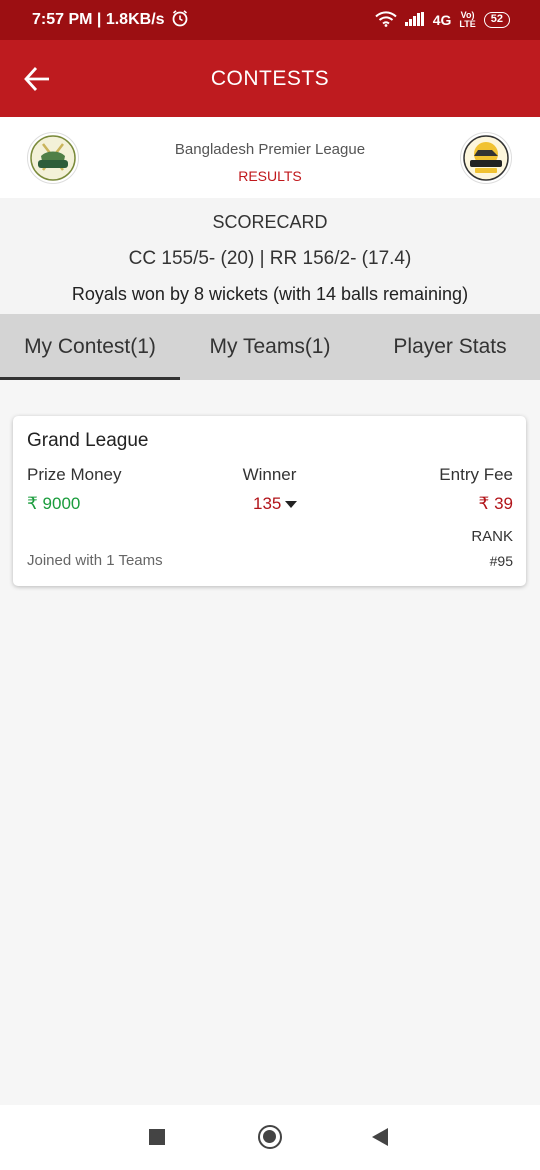 This screenshot has width=540, height=1170. Describe the element at coordinates (467, 19) in the screenshot. I see `volte-indicator: Vo) LTE` at that location.